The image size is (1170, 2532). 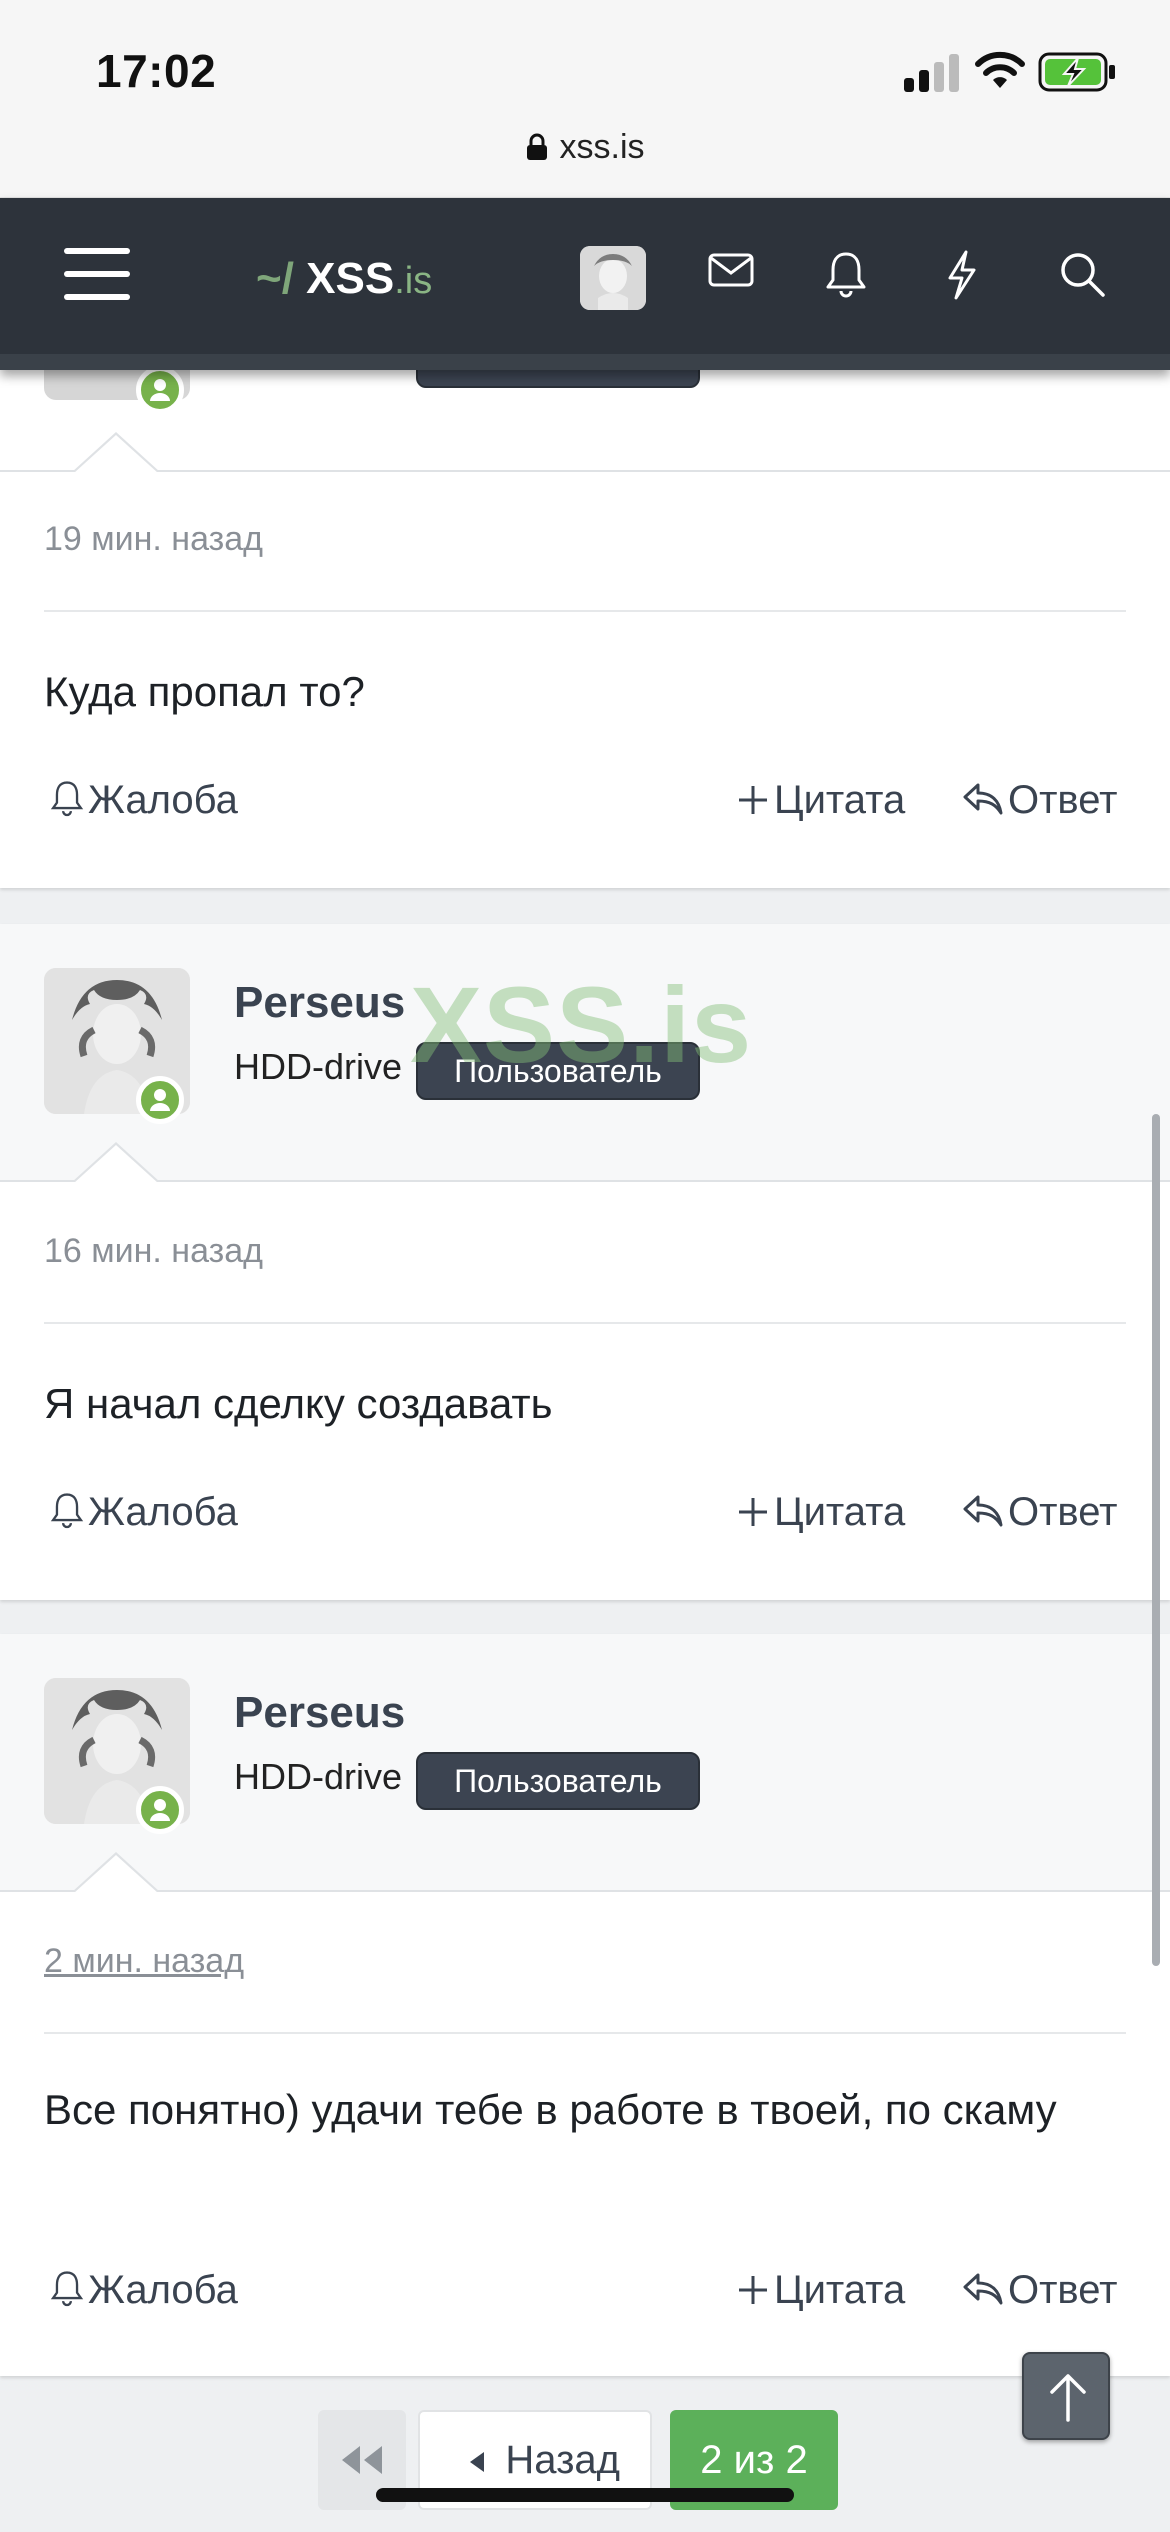 What do you see at coordinates (153, 1251) in the screenshot?
I see `post-time: 16 мин. назад` at bounding box center [153, 1251].